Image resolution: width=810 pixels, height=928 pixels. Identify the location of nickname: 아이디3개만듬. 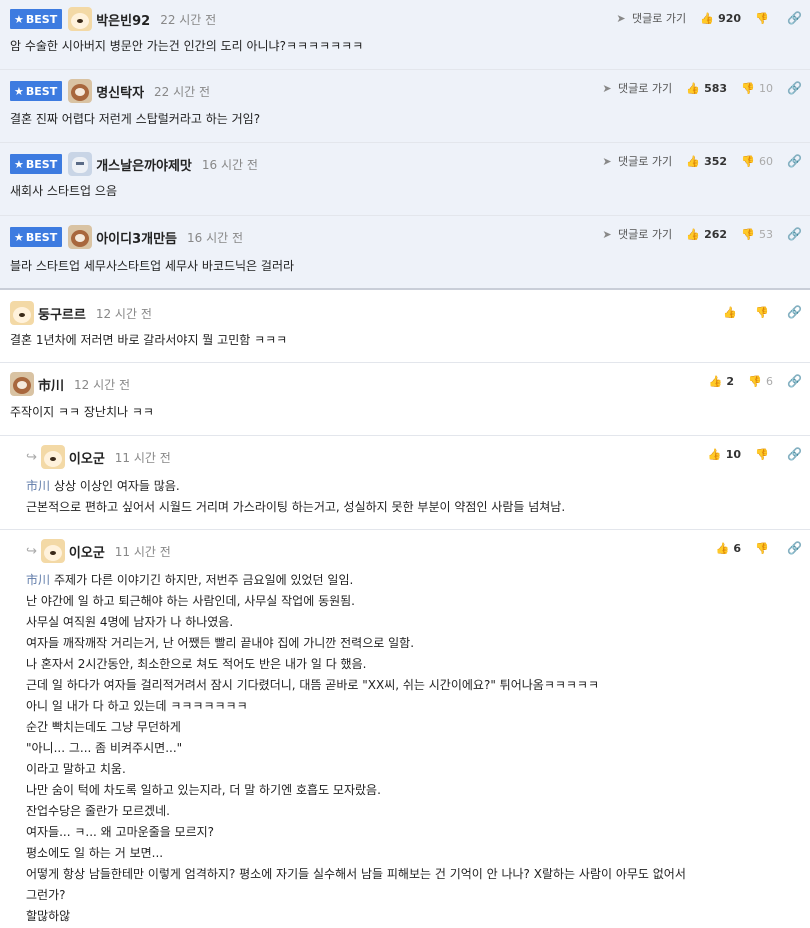
(136, 237).